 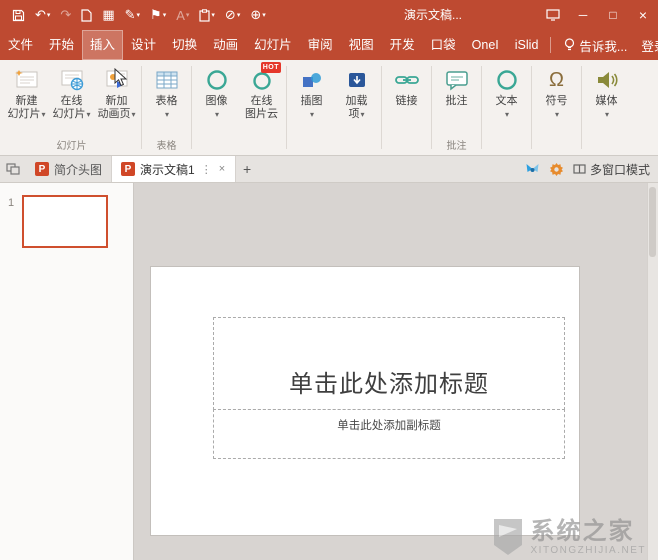 I want to click on pen-button: ✎ ▾, so click(x=132, y=15).